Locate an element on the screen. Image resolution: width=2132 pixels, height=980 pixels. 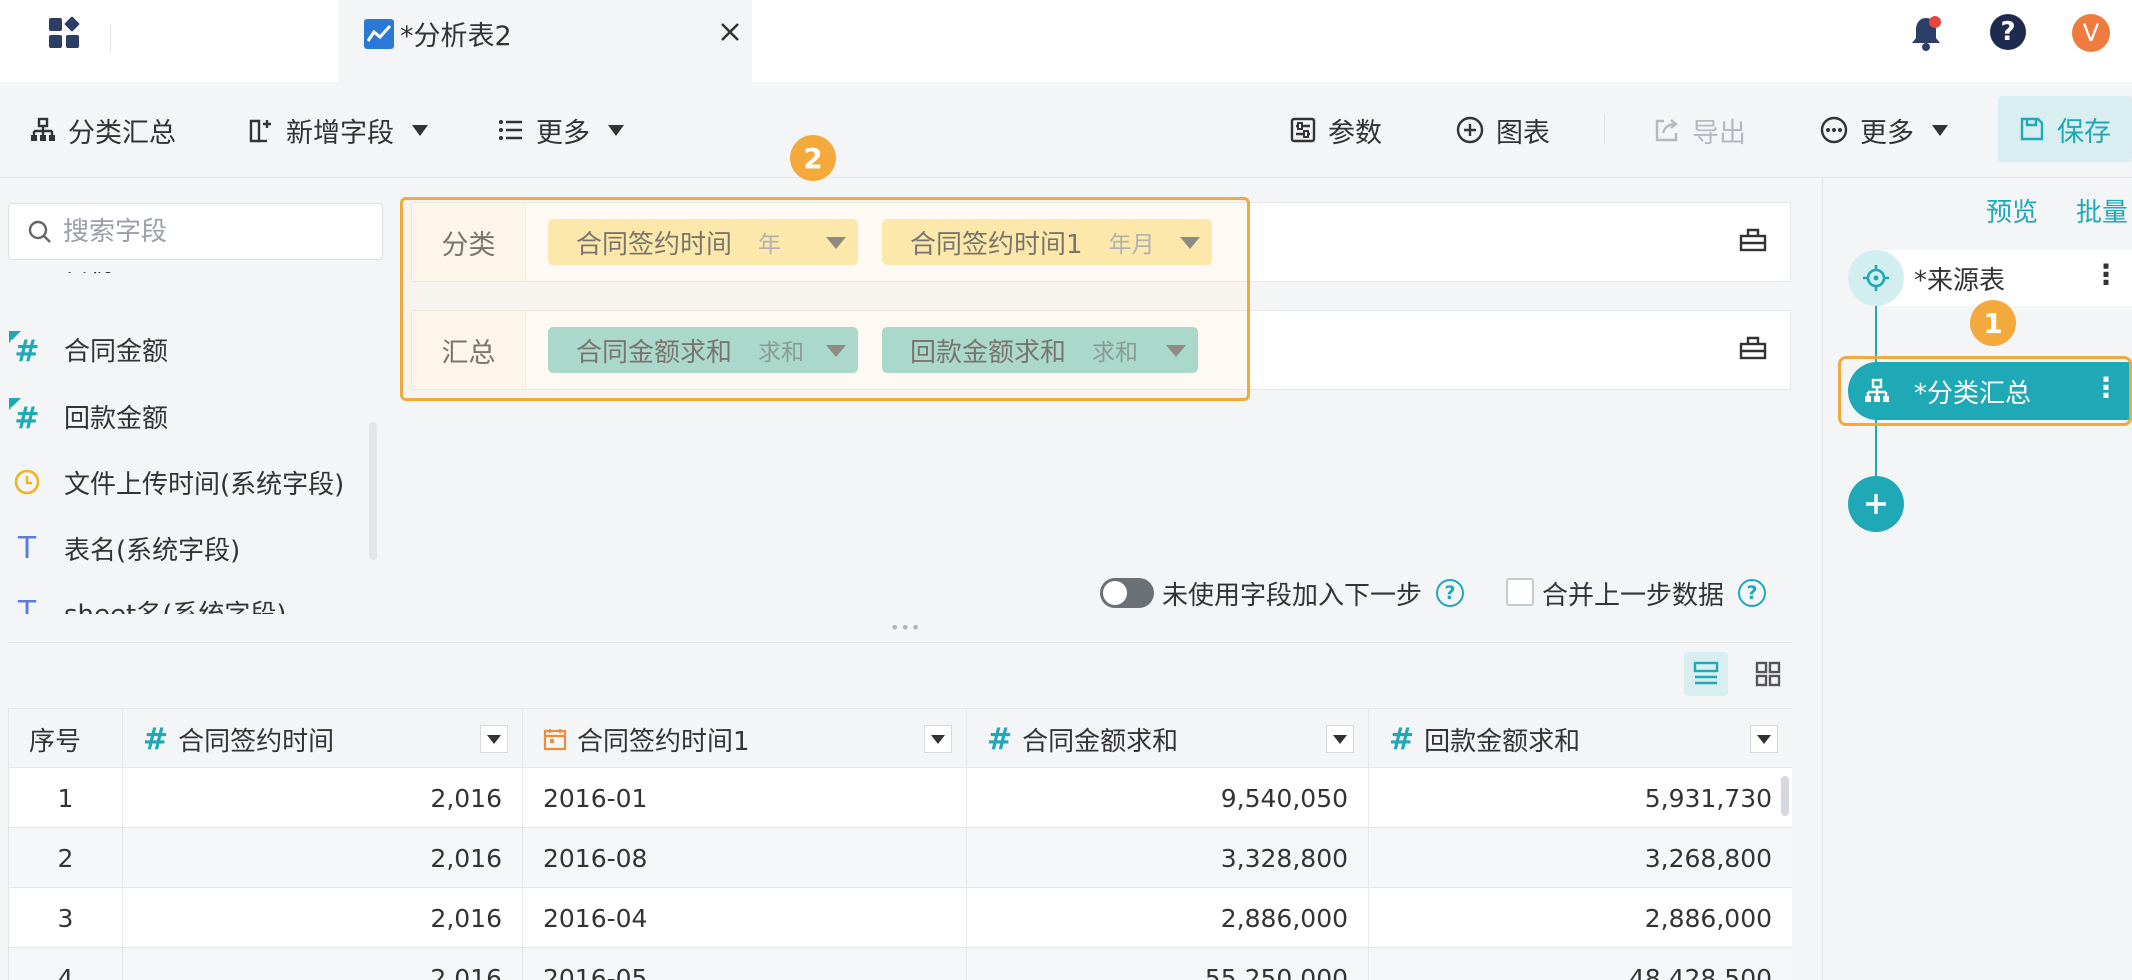
tab-divider is located at coordinates (110, 38).